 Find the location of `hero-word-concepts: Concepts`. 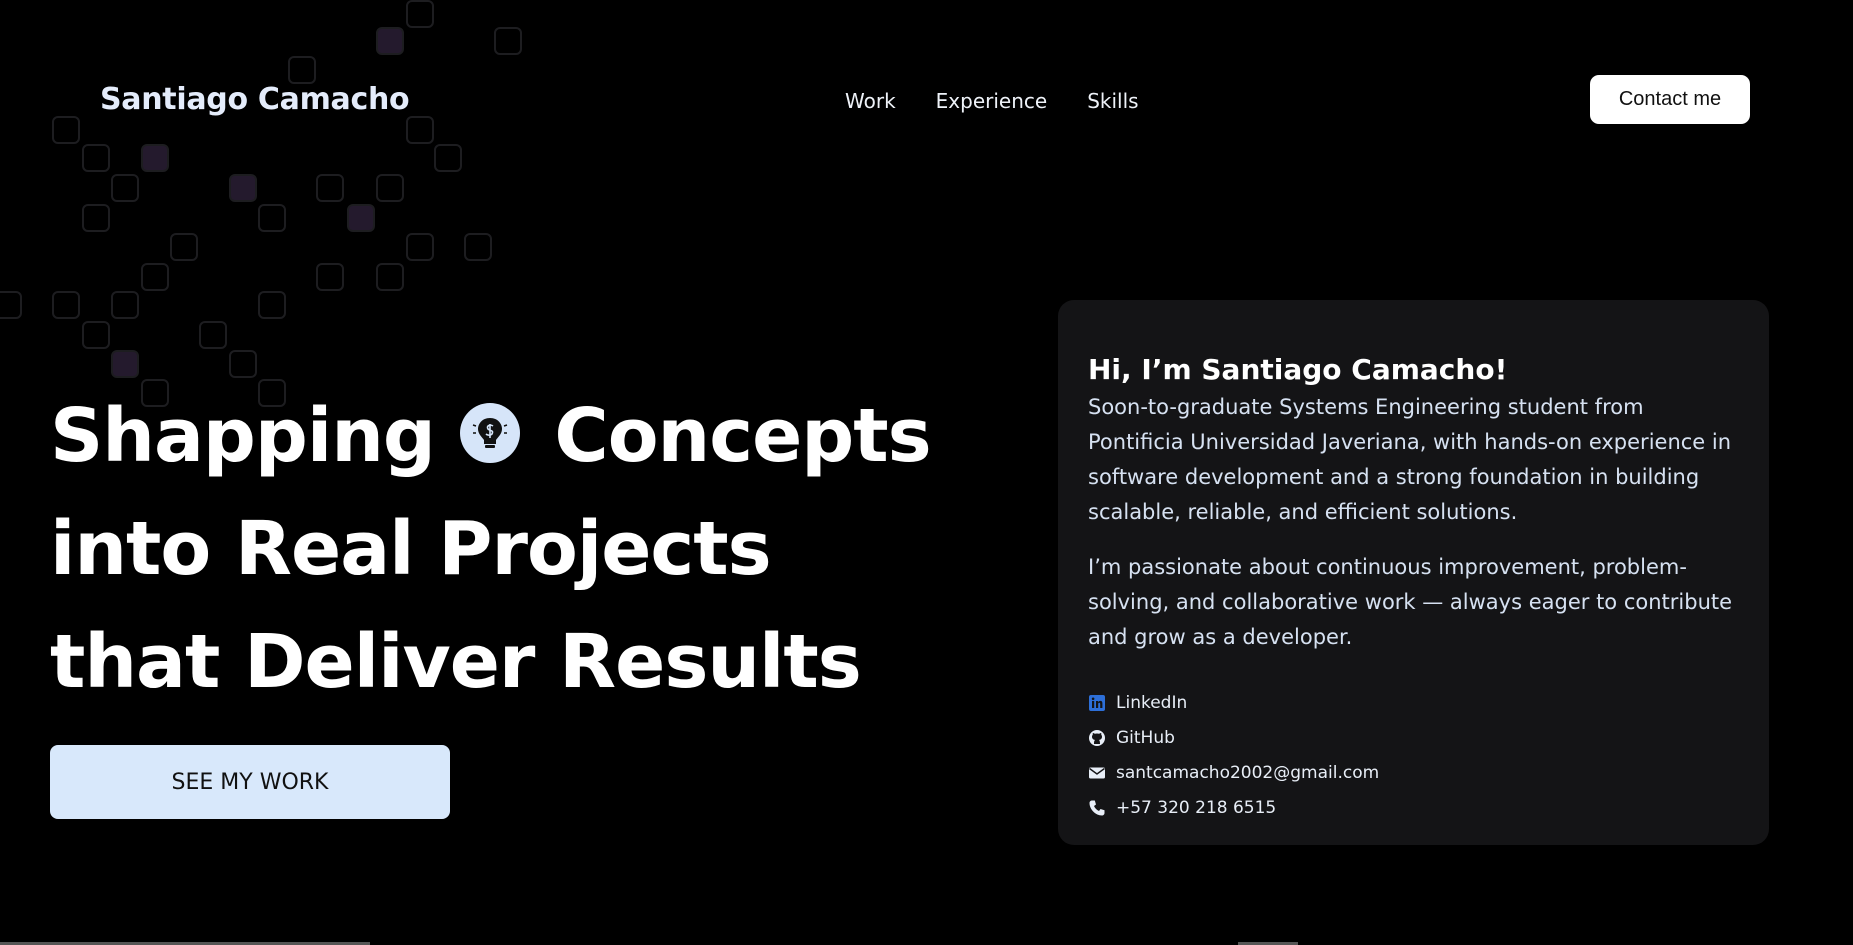

hero-word-concepts: Concepts is located at coordinates (742, 436).